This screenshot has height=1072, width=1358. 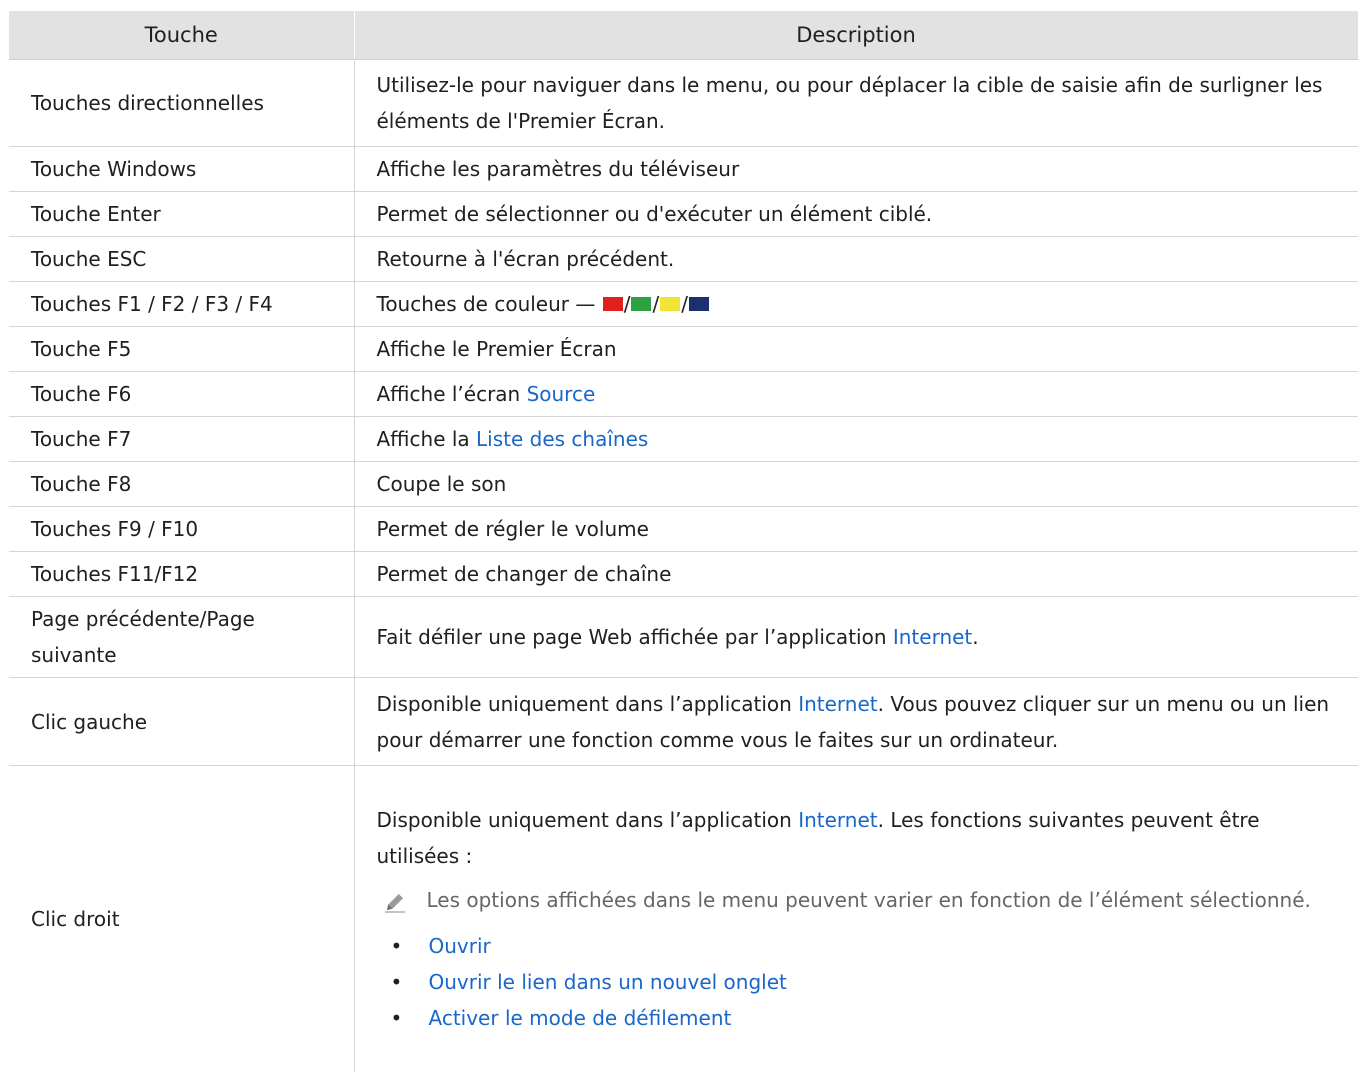 I want to click on list-item: Ouvrir, so click(x=858, y=946).